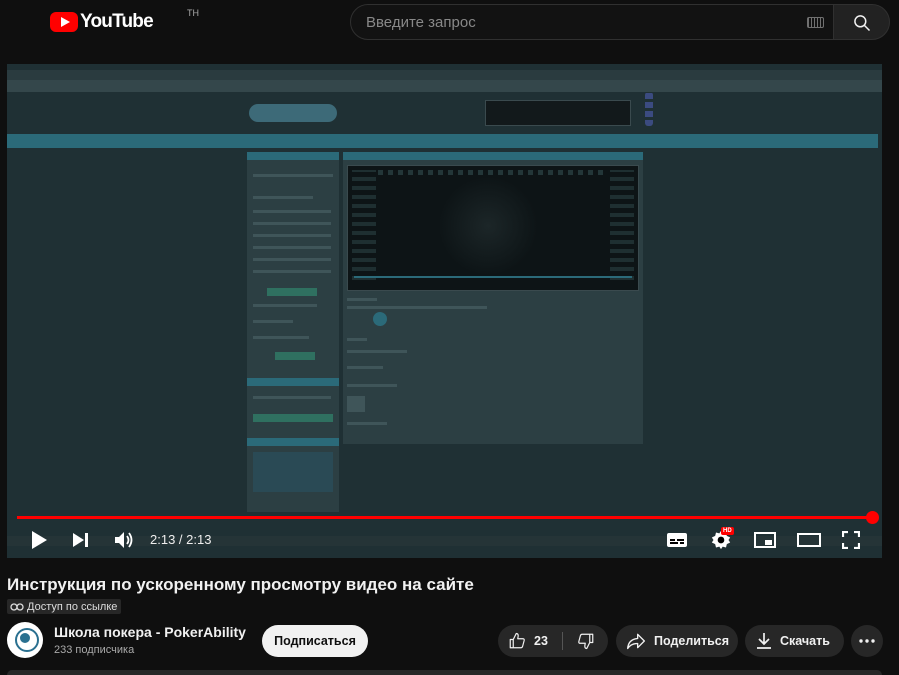 The width and height of the screenshot is (899, 675). I want to click on thumbs-down-icon, so click(586, 641).